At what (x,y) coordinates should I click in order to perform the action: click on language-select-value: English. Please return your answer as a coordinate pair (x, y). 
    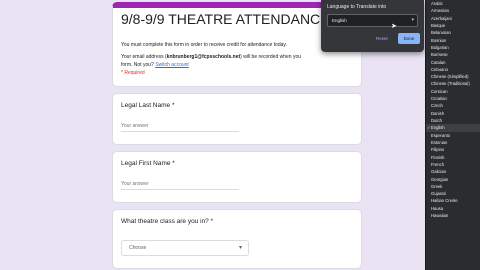
    Looking at the image, I should click on (339, 20).